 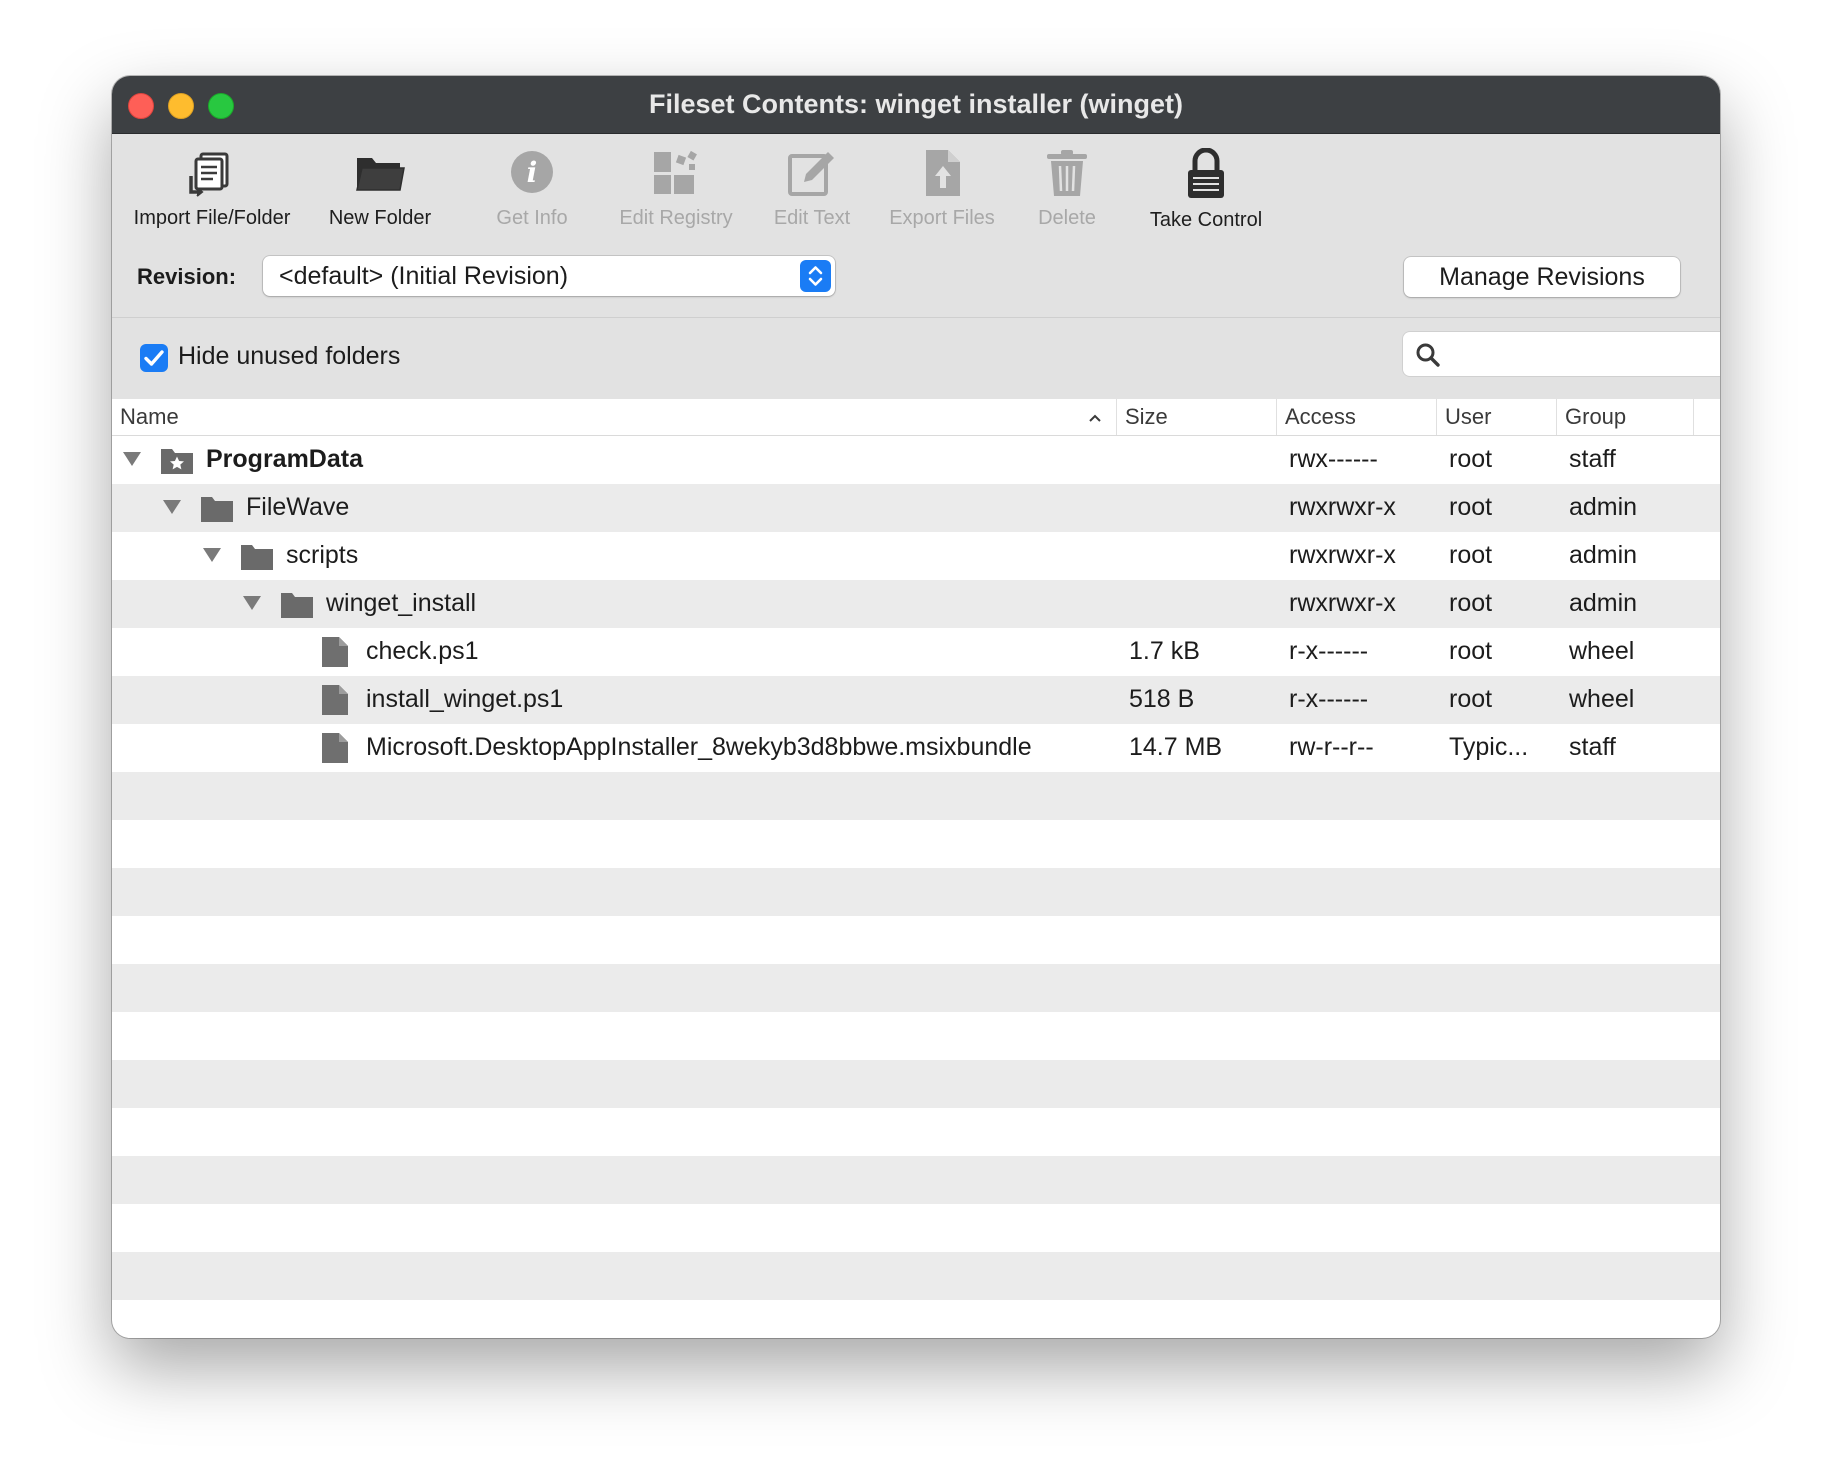 I want to click on edit-text-button: Edit Text, so click(x=812, y=196).